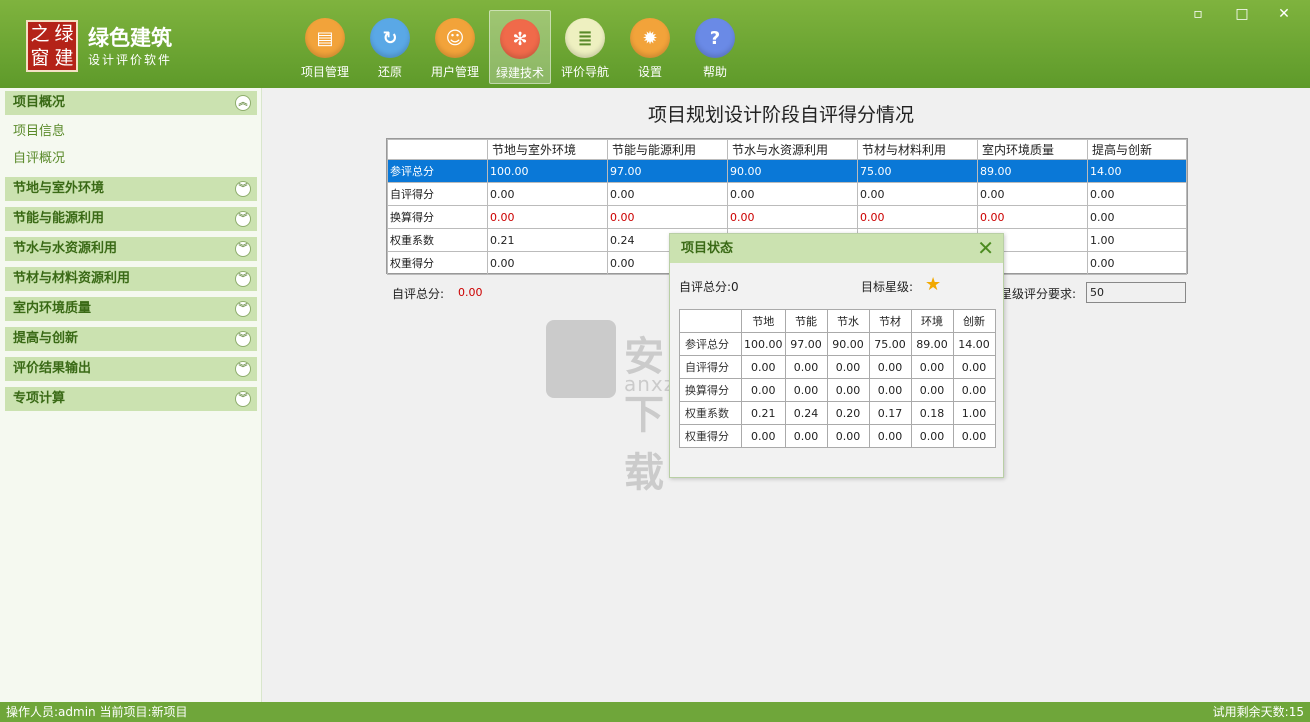 The height and width of the screenshot is (722, 1310). What do you see at coordinates (437, 263) in the screenshot?
I see `row-label: 权重得分` at bounding box center [437, 263].